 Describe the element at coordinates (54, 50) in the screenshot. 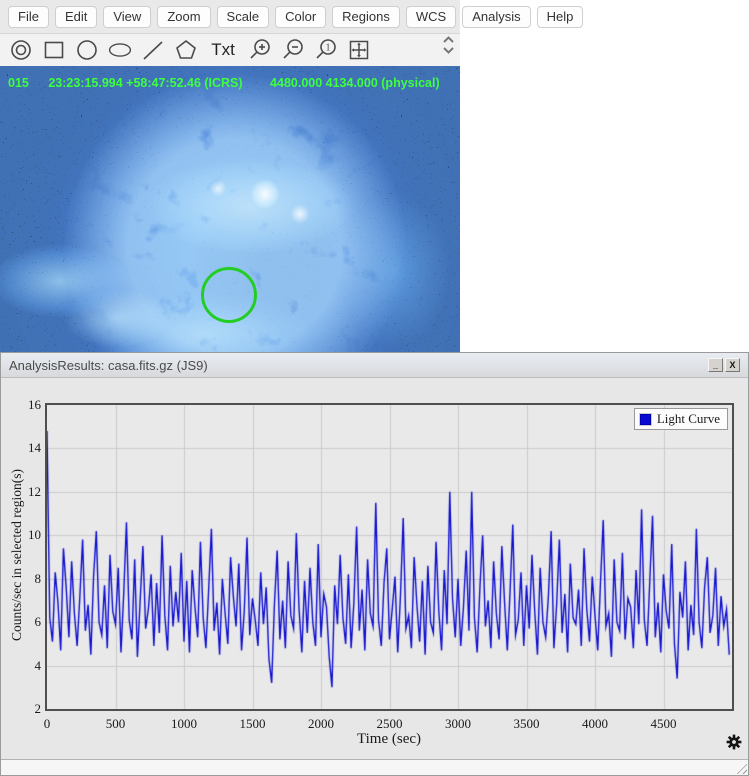

I see `box-region-icon` at that location.